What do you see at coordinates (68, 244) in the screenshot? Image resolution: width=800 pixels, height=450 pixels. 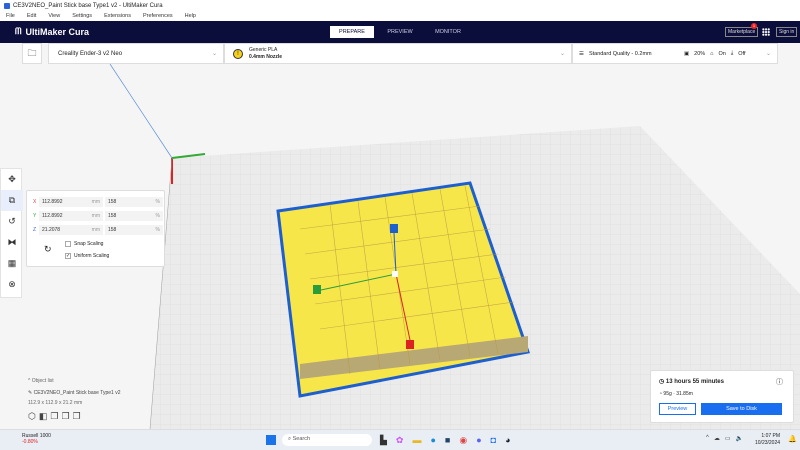 I see `checkbox-unchecked` at bounding box center [68, 244].